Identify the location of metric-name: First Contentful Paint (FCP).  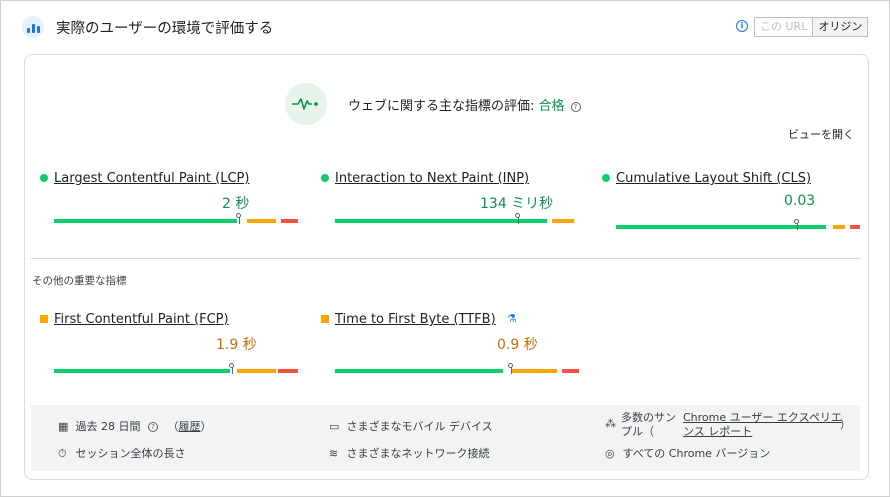
(141, 319).